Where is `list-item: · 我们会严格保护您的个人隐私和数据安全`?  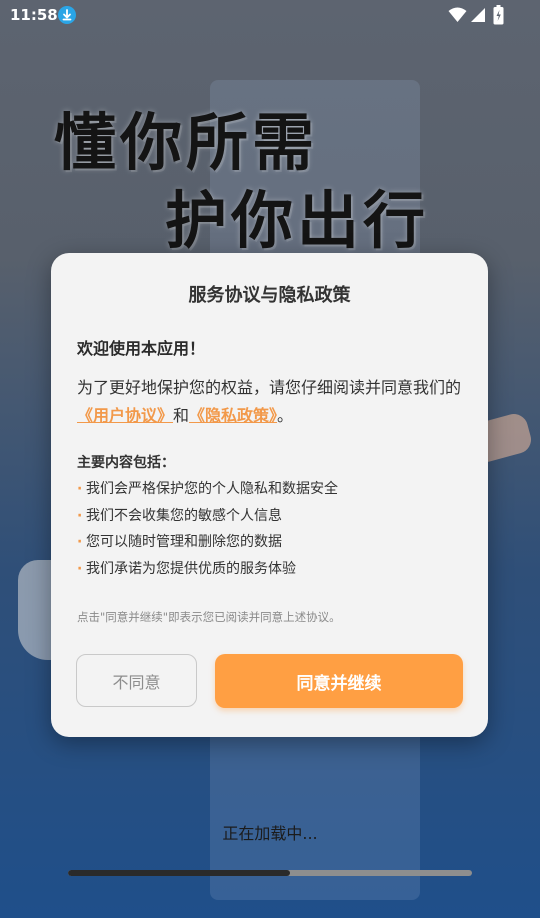 list-item: · 我们会严格保护您的个人隐私和数据安全 is located at coordinates (207, 491).